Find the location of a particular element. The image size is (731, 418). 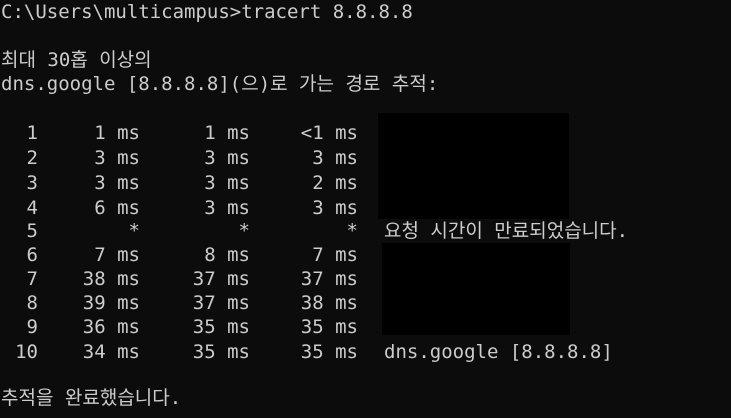

rtt-3: 2 ms is located at coordinates (335, 183).